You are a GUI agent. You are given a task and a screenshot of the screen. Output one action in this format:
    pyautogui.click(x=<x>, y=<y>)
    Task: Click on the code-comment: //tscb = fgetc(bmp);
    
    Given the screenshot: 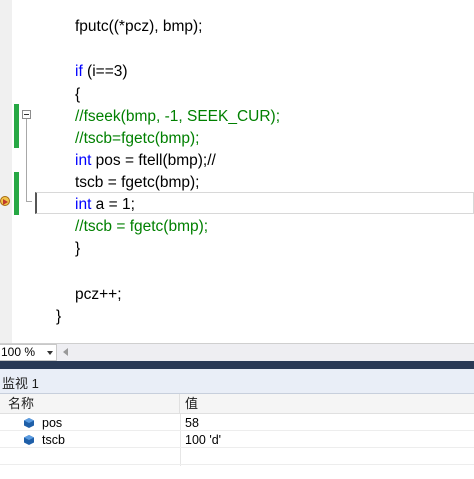 What is the action you would take?
    pyautogui.click(x=142, y=226)
    